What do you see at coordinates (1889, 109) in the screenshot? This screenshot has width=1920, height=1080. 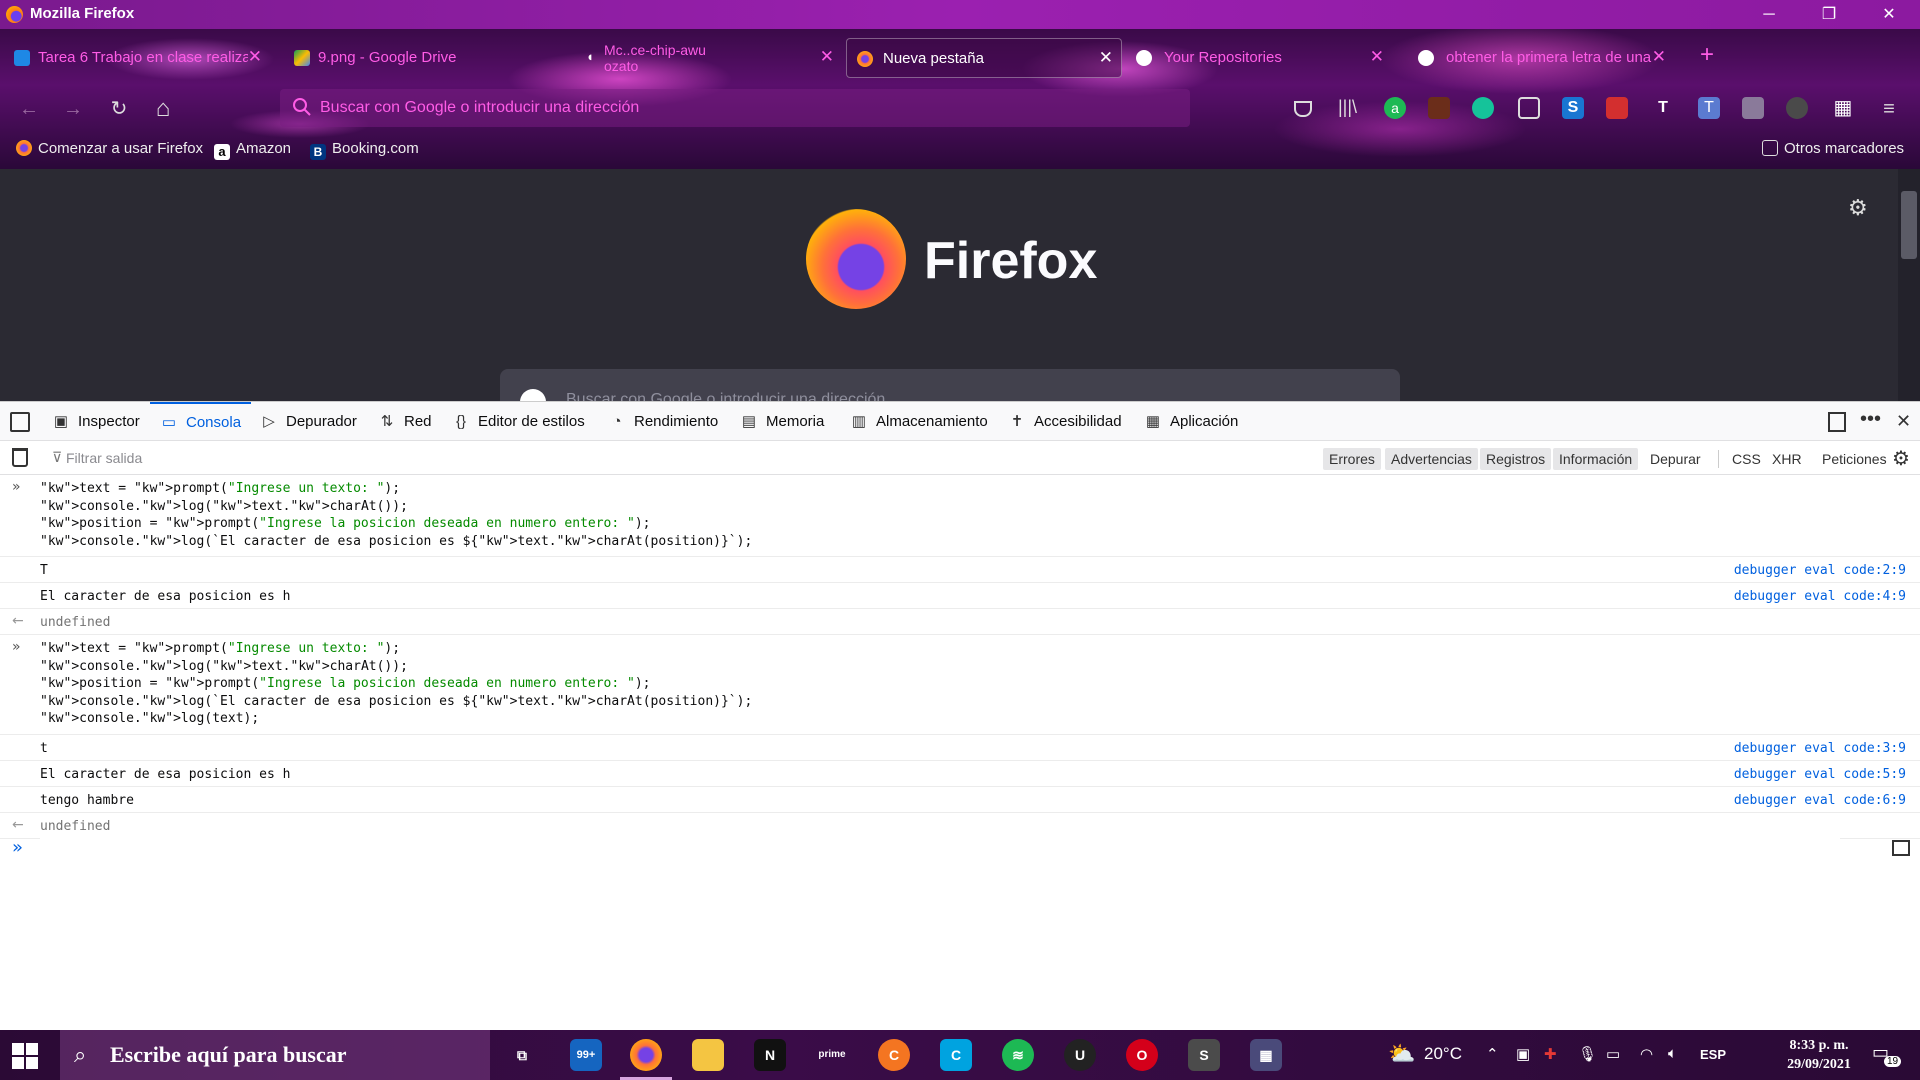 I see `menu-button: ≡` at bounding box center [1889, 109].